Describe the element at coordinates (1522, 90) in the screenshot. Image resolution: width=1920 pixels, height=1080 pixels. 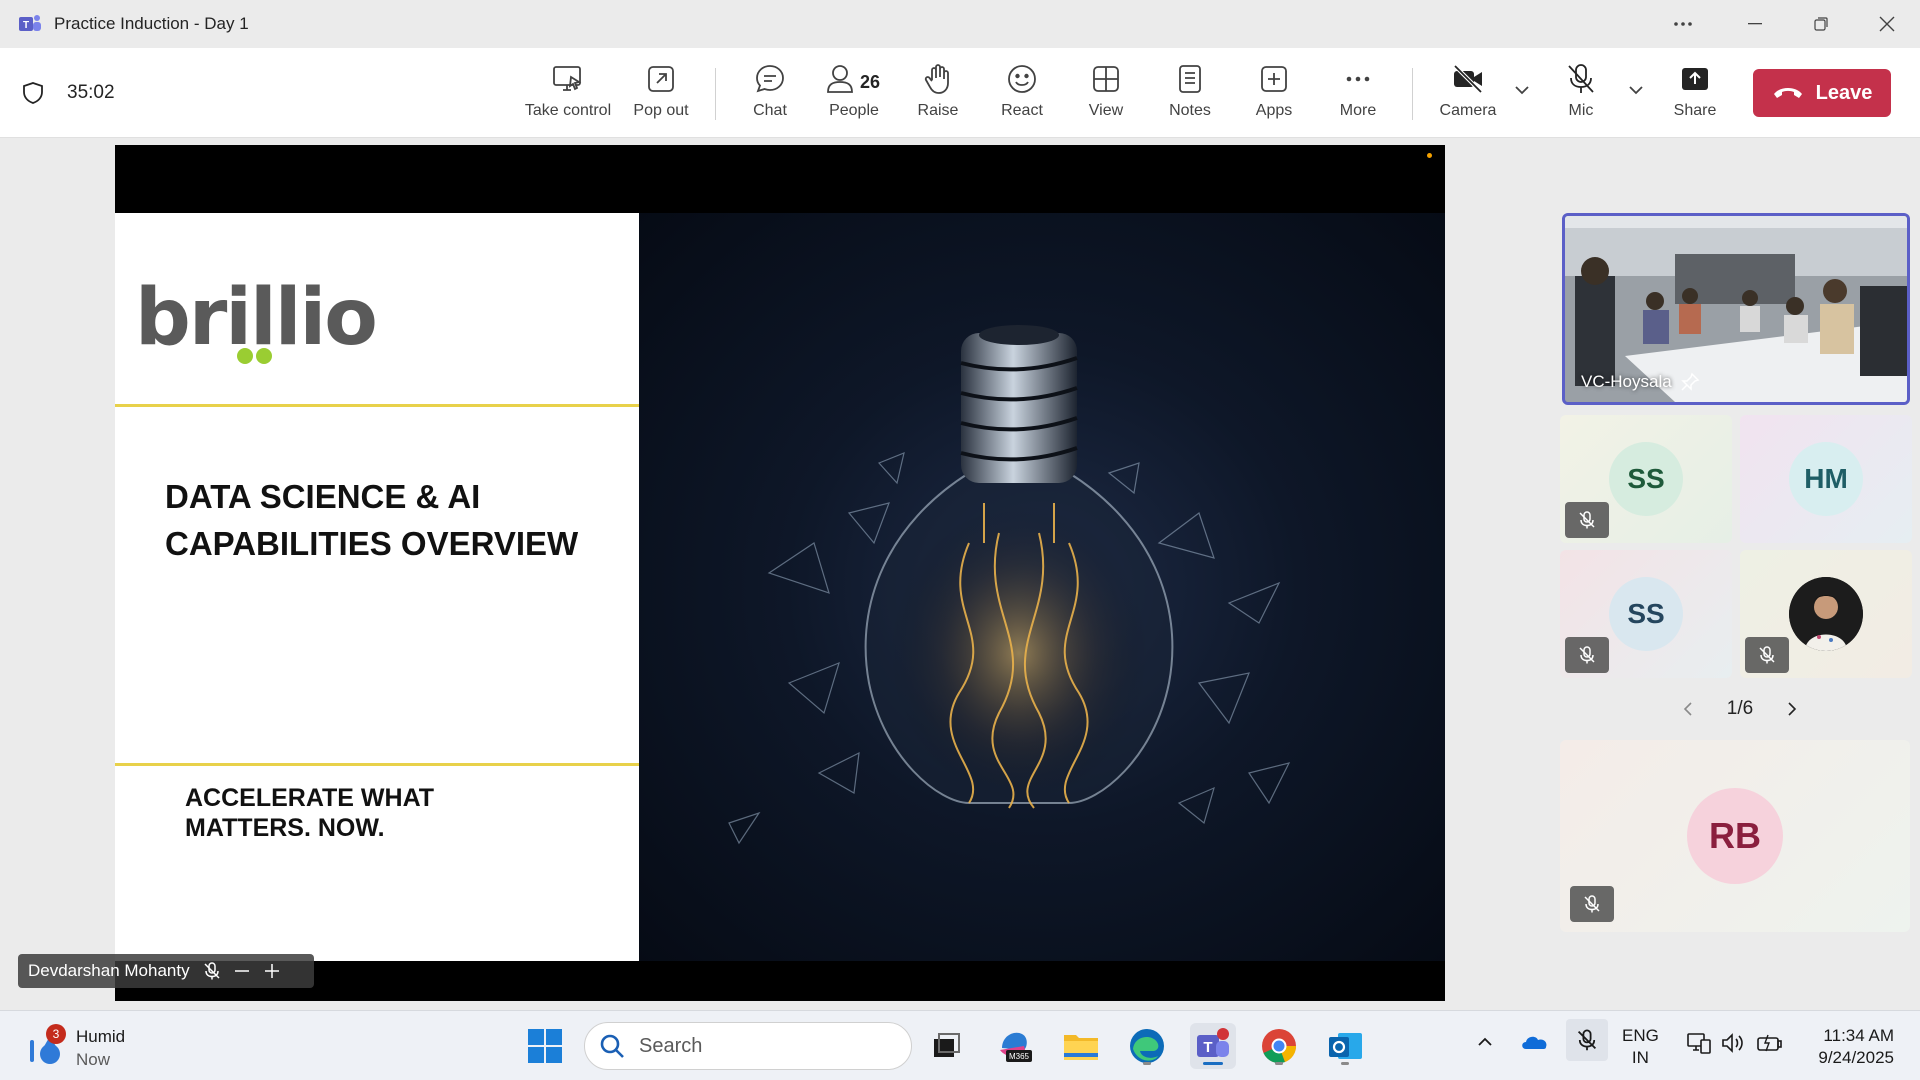
I see `camera-options-chevron-icon` at that location.